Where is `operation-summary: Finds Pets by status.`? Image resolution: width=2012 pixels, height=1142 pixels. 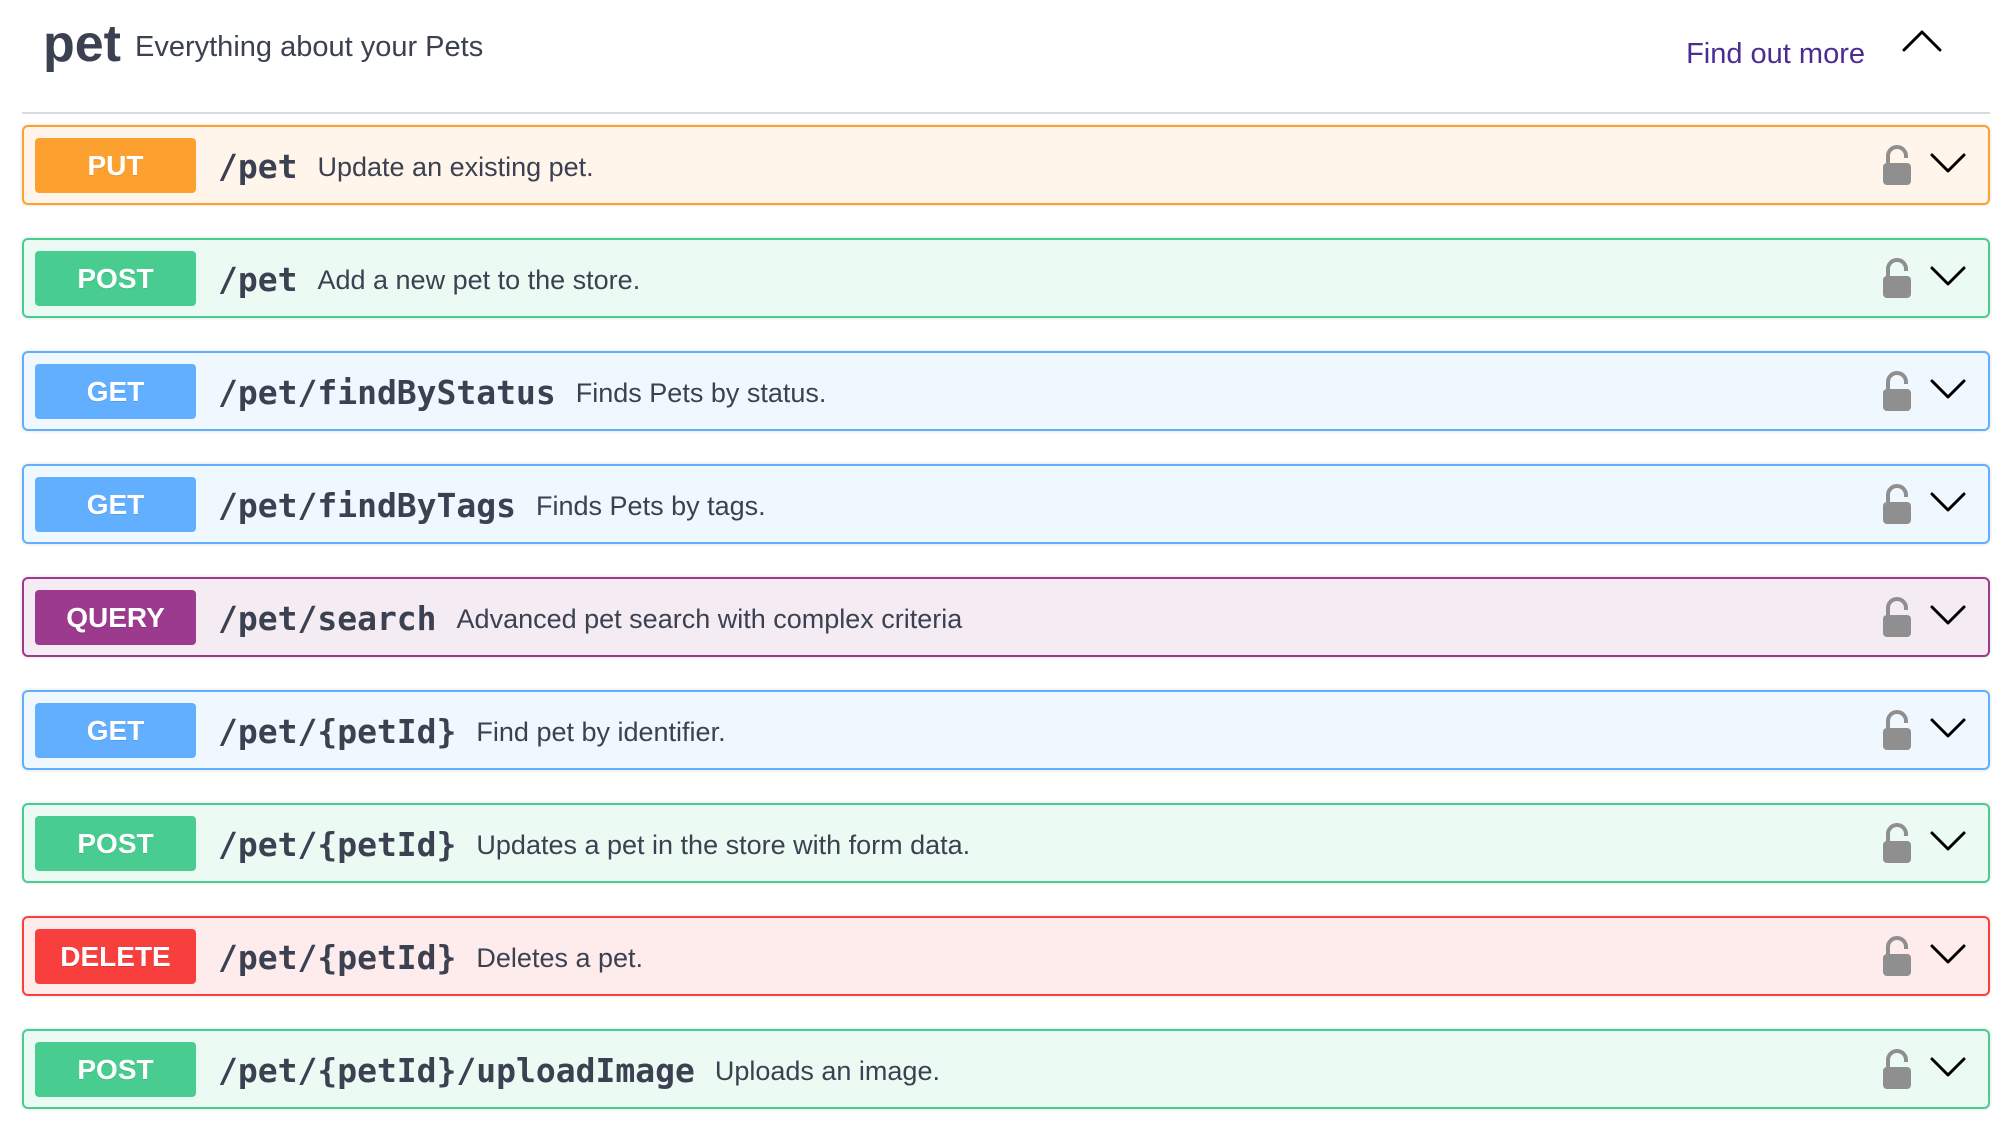
operation-summary: Finds Pets by status. is located at coordinates (701, 393).